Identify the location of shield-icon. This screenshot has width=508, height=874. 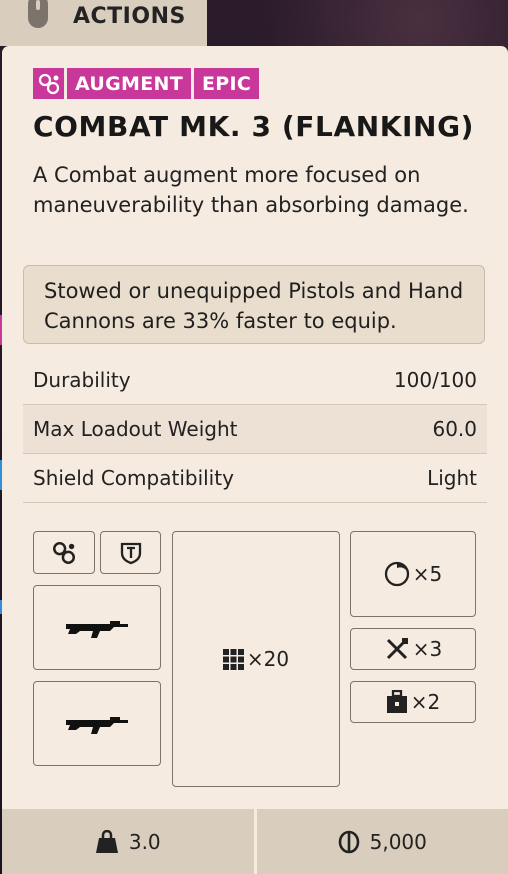
(130, 553).